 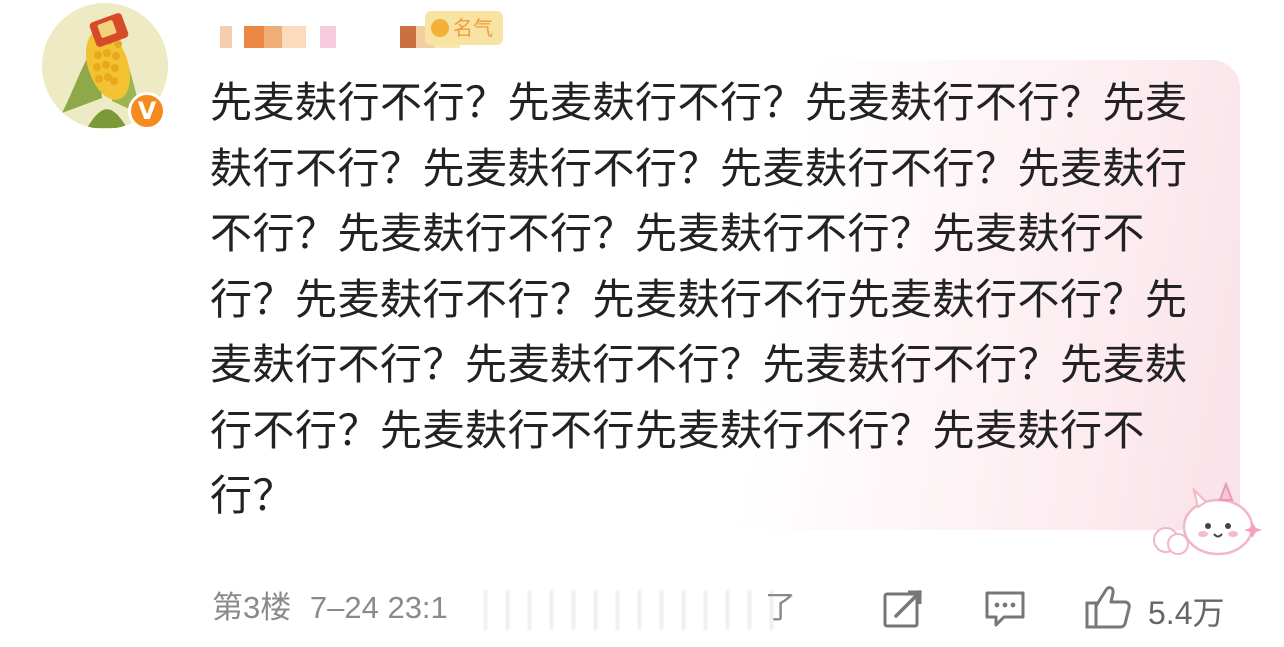 I want to click on medal-icon, so click(x=440, y=28).